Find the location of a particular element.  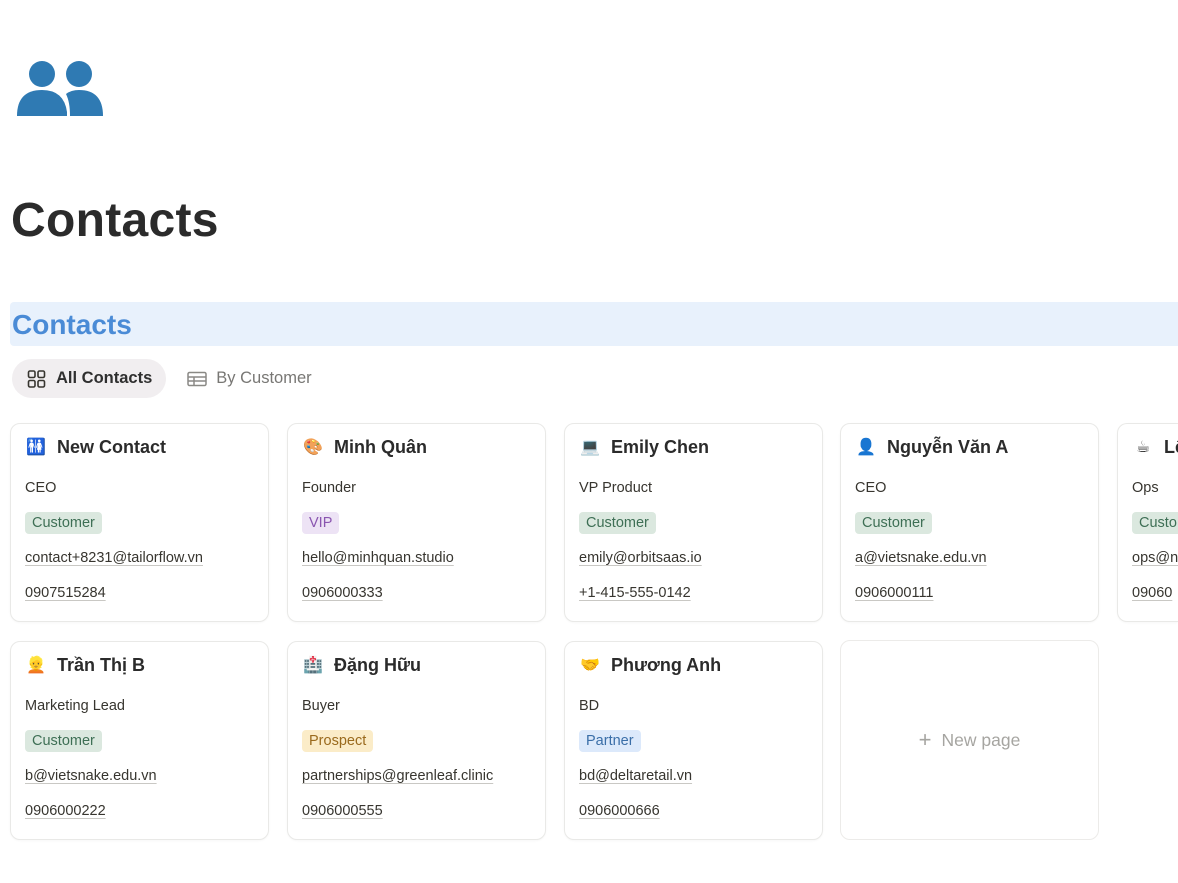

restroom-icon: 🚻 is located at coordinates (36, 446).